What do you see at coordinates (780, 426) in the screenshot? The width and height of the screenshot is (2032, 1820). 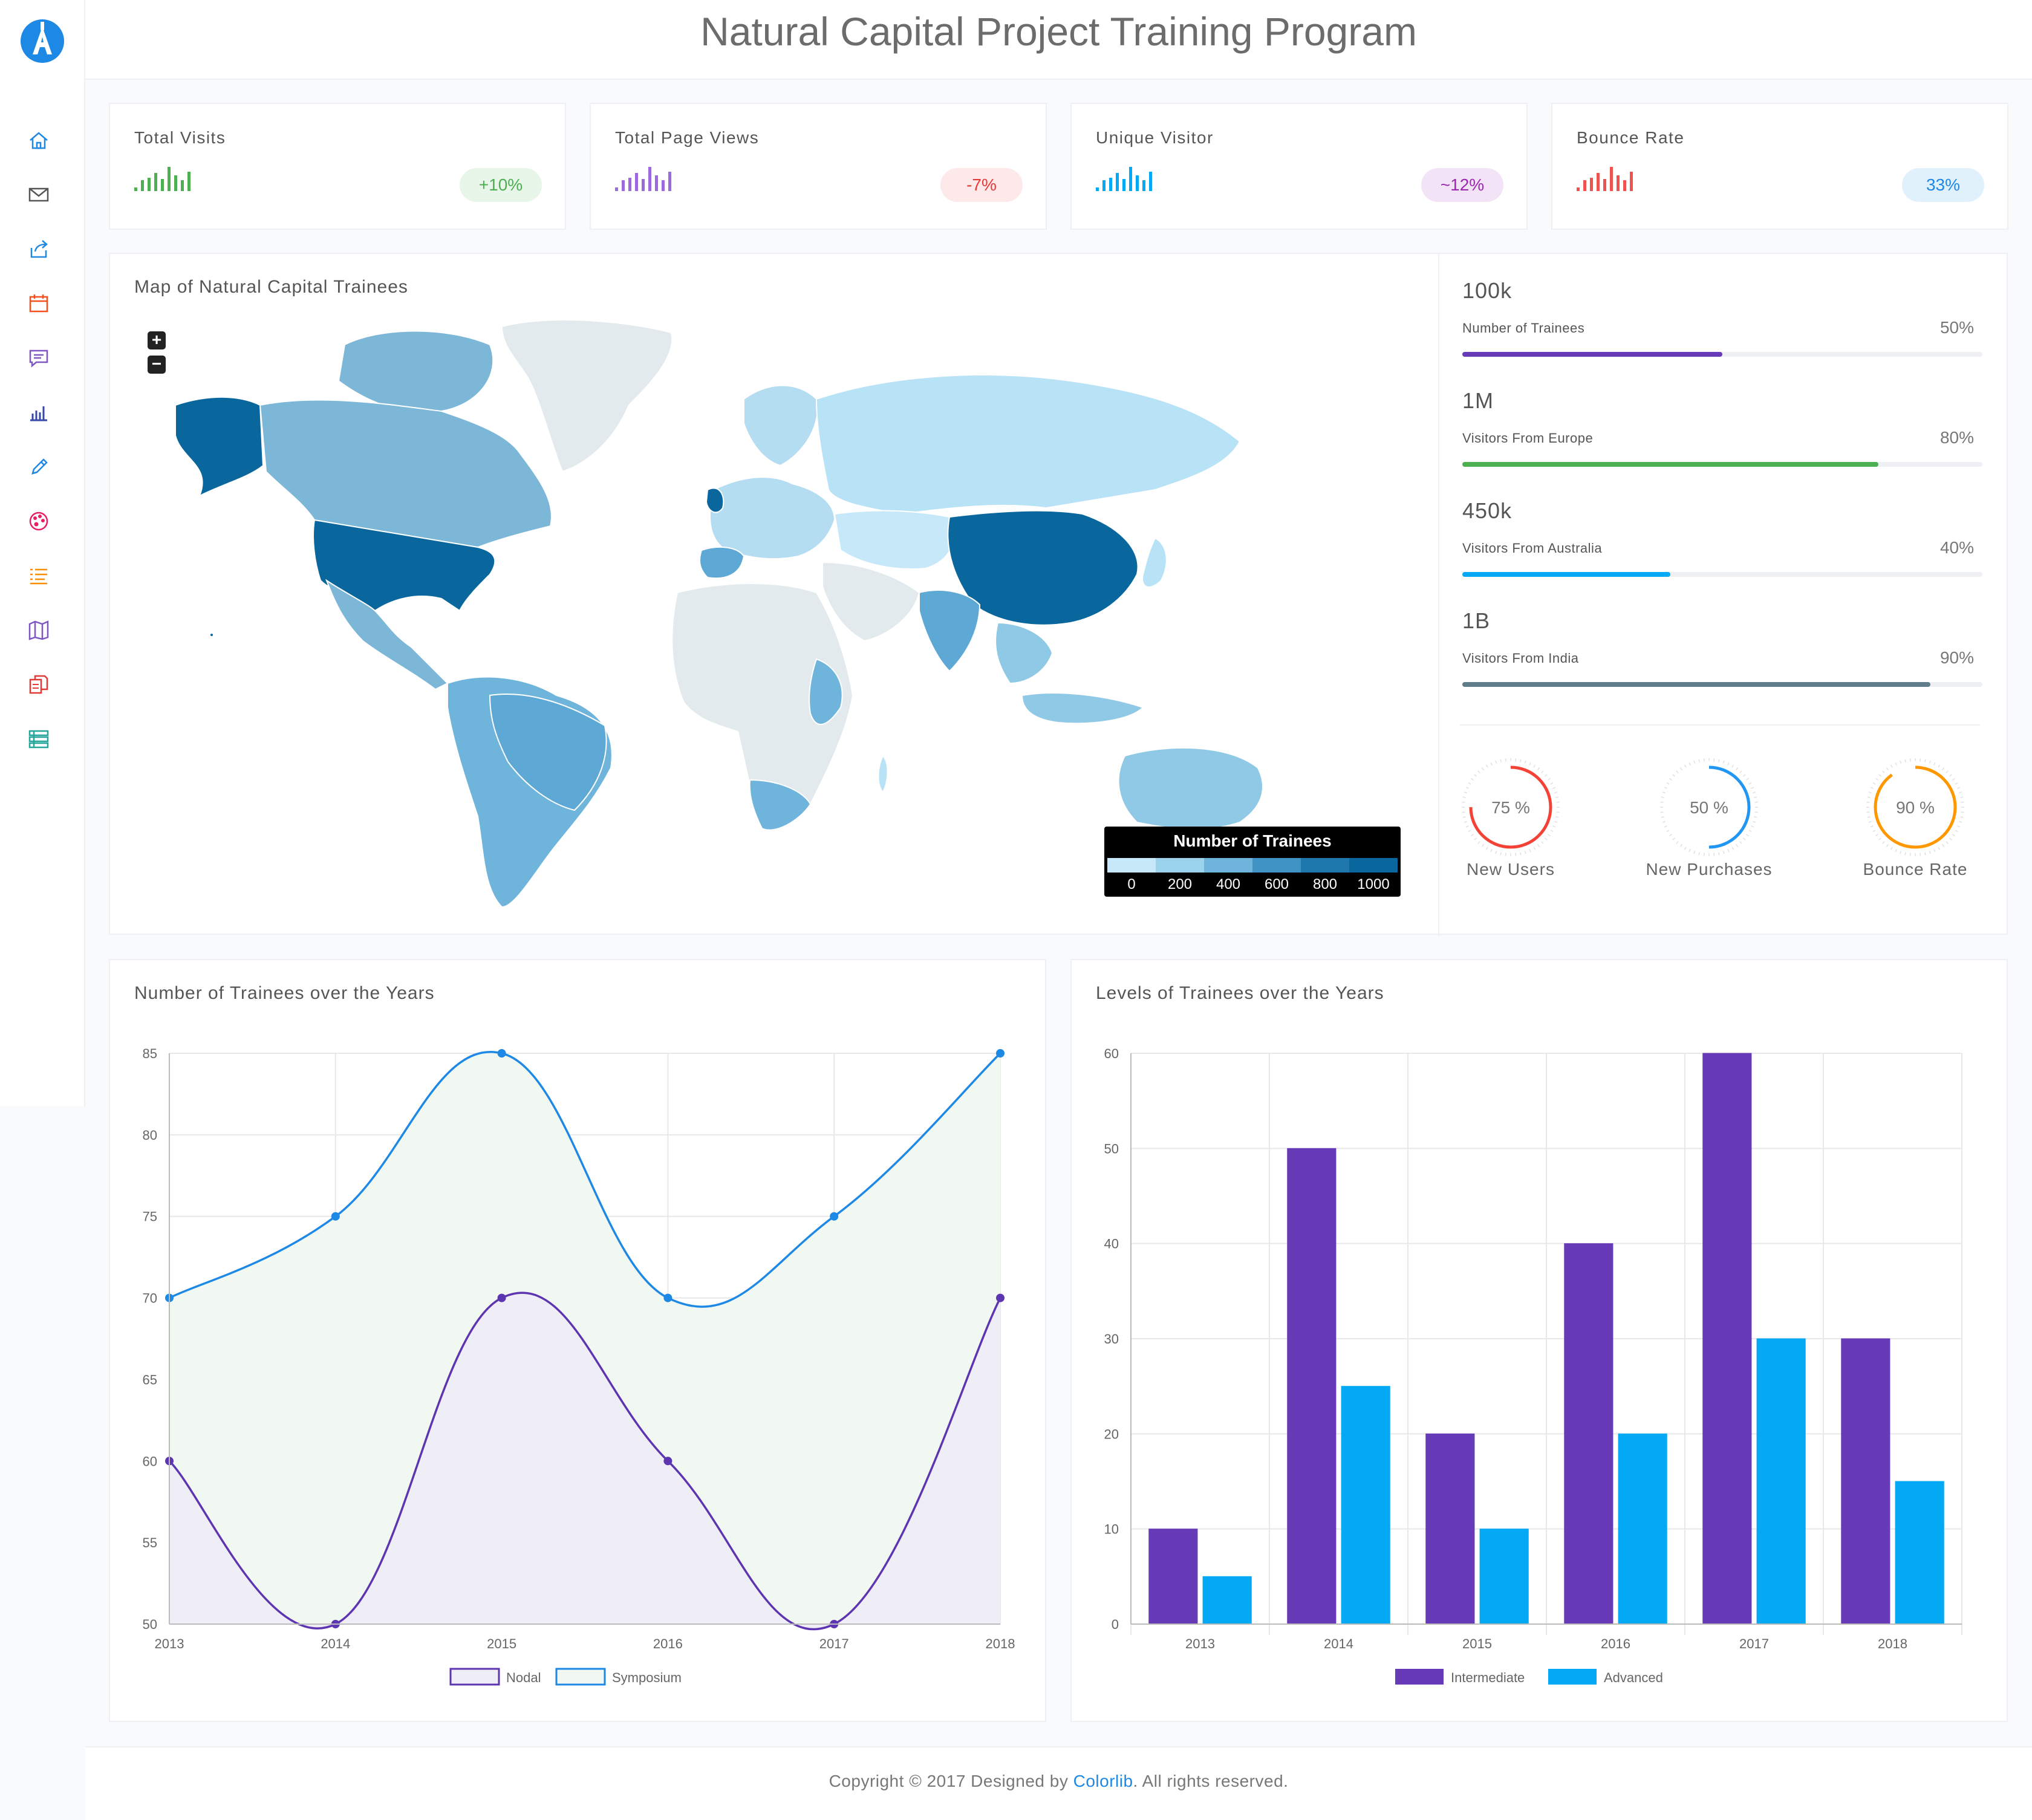 I see `map-region-scandinavia` at bounding box center [780, 426].